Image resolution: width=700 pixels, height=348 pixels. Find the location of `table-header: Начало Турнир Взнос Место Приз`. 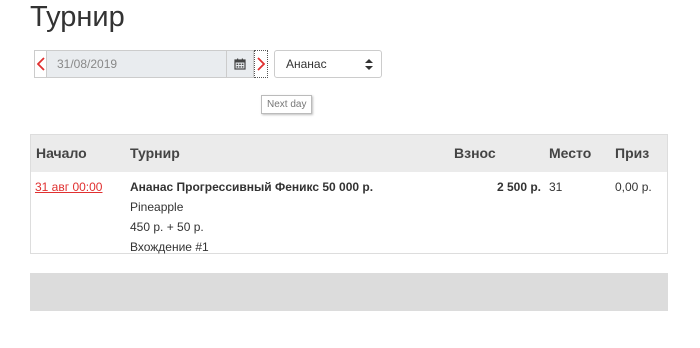

table-header: Начало Турнир Взнос Место Приз is located at coordinates (349, 153).